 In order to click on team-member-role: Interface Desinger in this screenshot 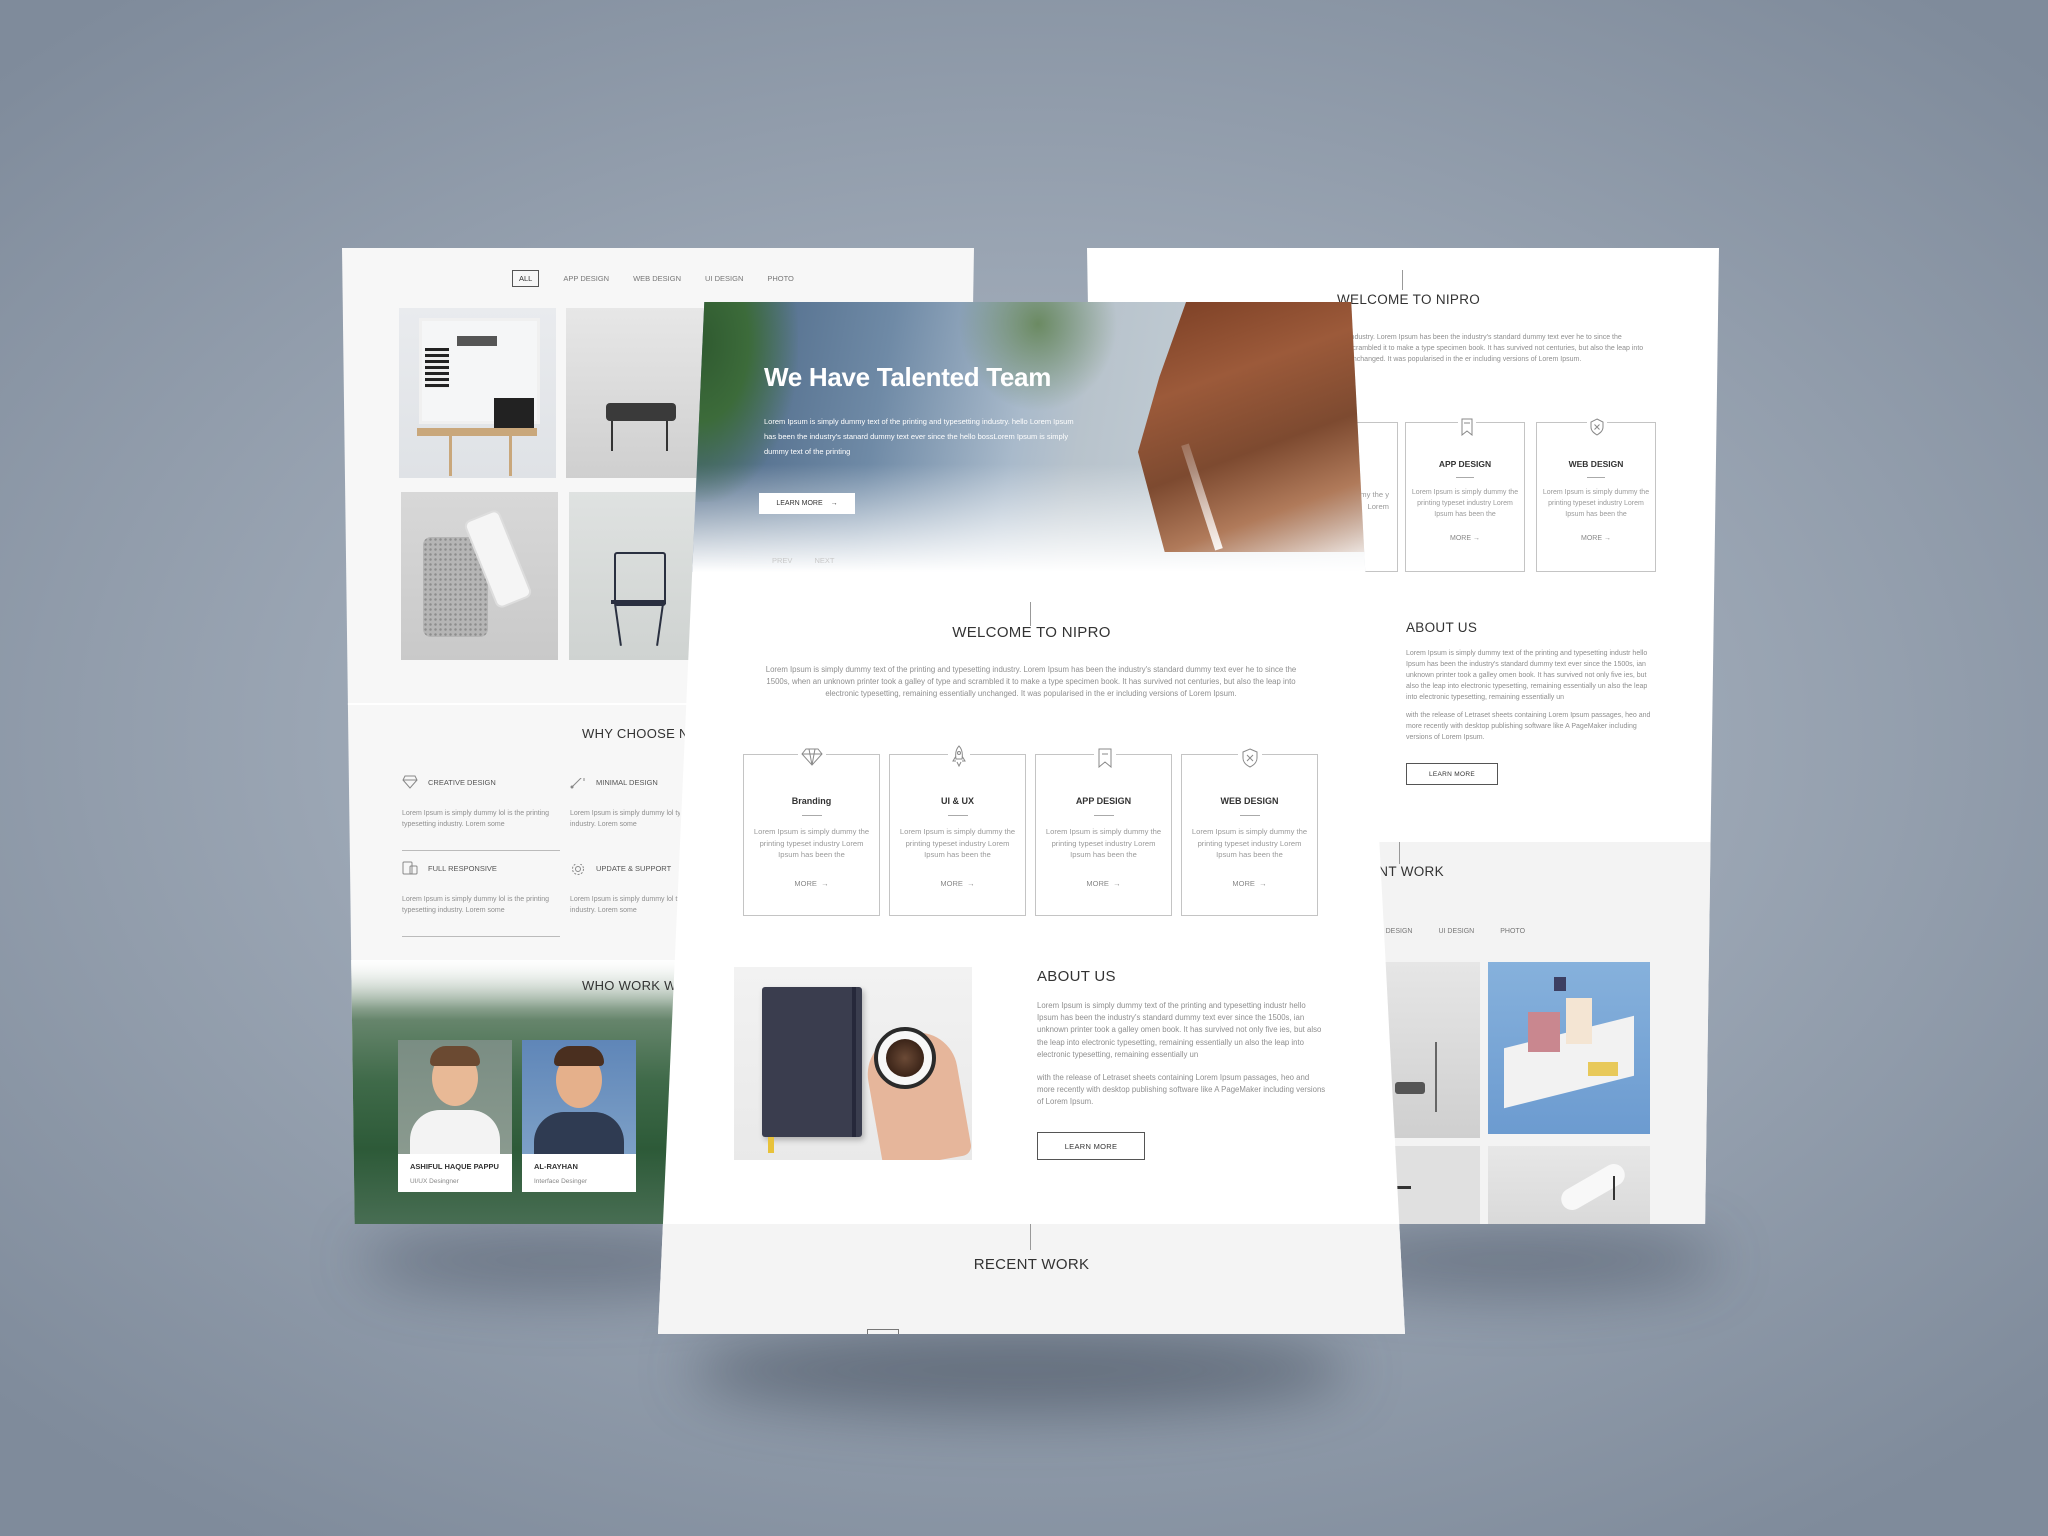, I will do `click(561, 1181)`.